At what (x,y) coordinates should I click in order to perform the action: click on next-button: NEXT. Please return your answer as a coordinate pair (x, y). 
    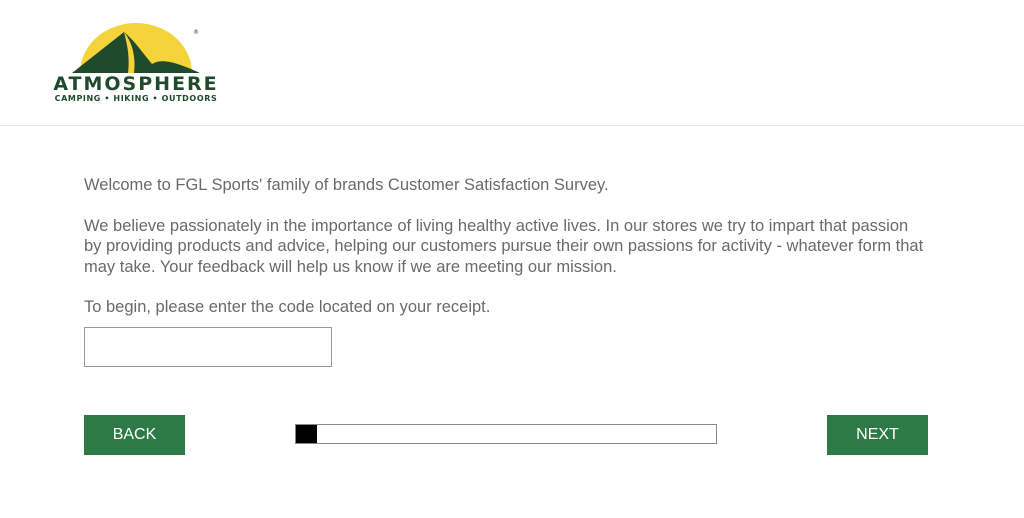
    Looking at the image, I should click on (877, 435).